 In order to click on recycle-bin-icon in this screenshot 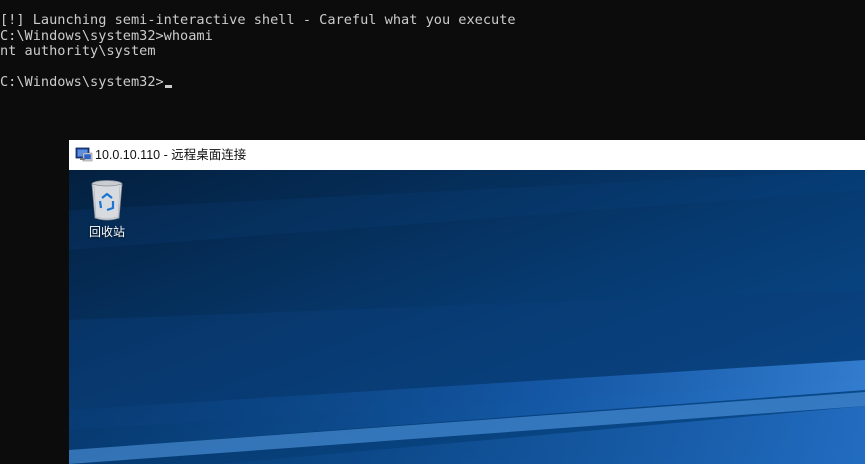, I will do `click(107, 200)`.